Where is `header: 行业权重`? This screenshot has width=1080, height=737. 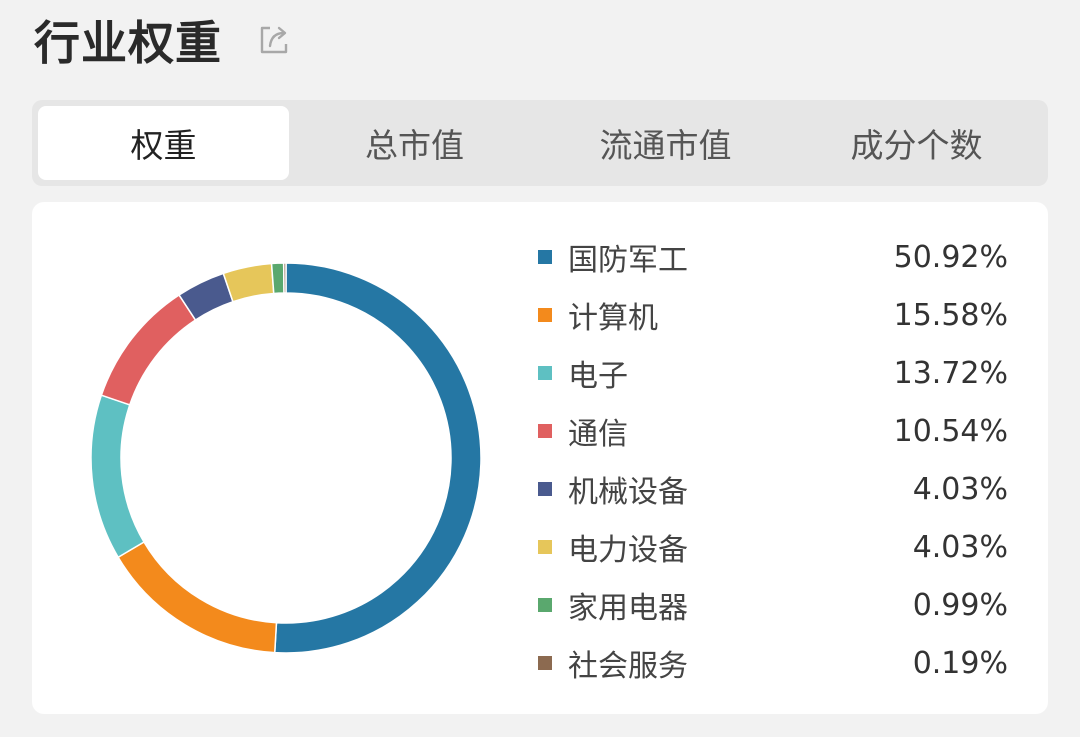 header: 行业权重 is located at coordinates (163, 40).